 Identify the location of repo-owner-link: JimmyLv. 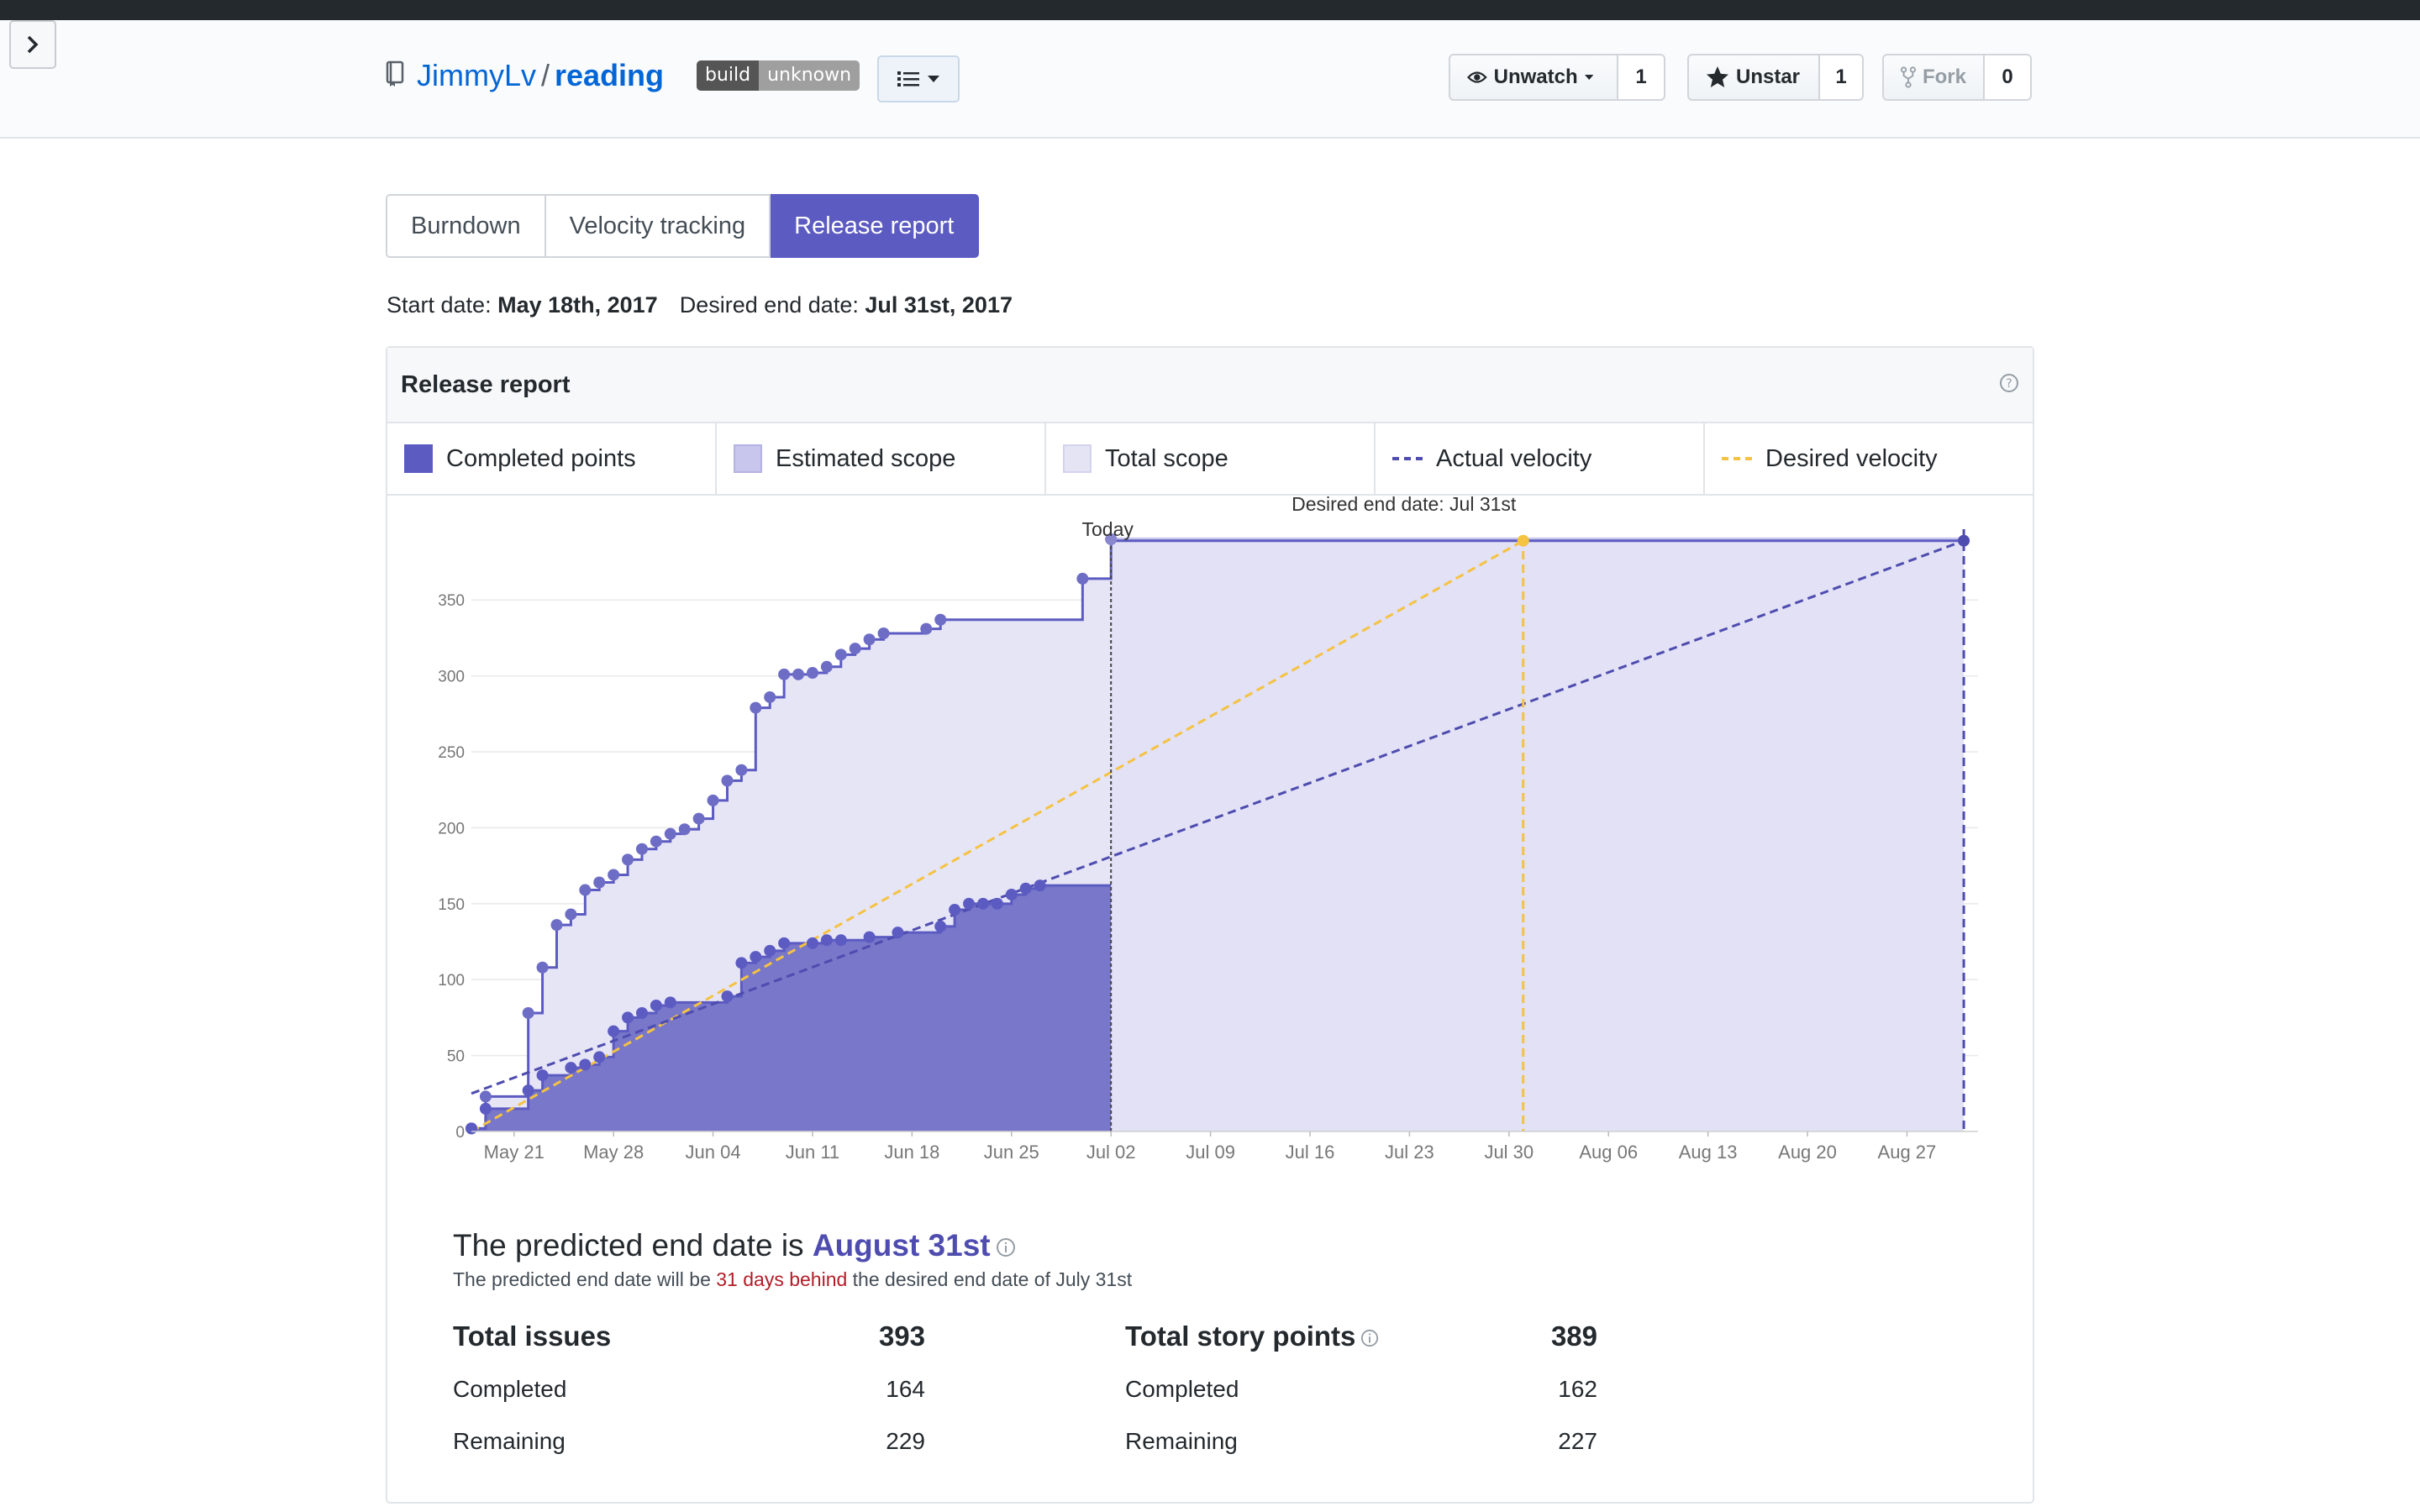
(477, 75).